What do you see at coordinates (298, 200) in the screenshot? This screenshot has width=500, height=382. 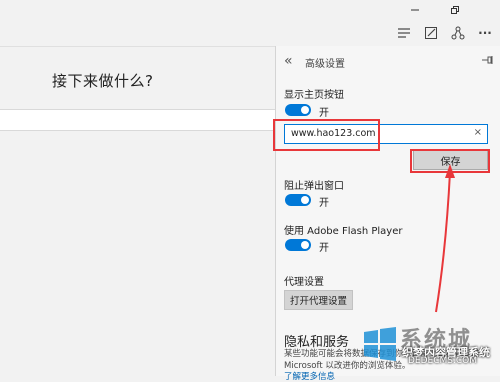 I see `popup-block-toggle` at bounding box center [298, 200].